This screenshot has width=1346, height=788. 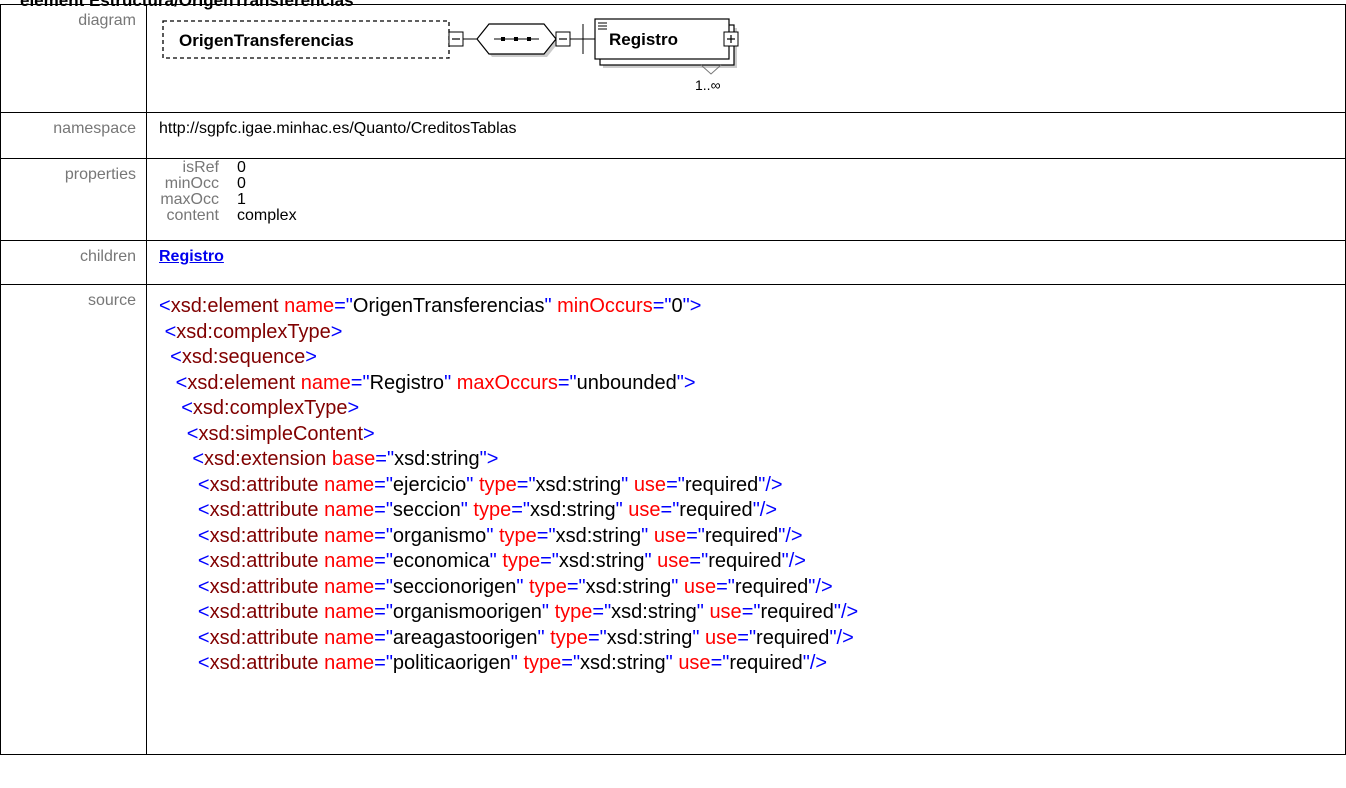 I want to click on diagram-label: diagram, so click(x=73, y=58).